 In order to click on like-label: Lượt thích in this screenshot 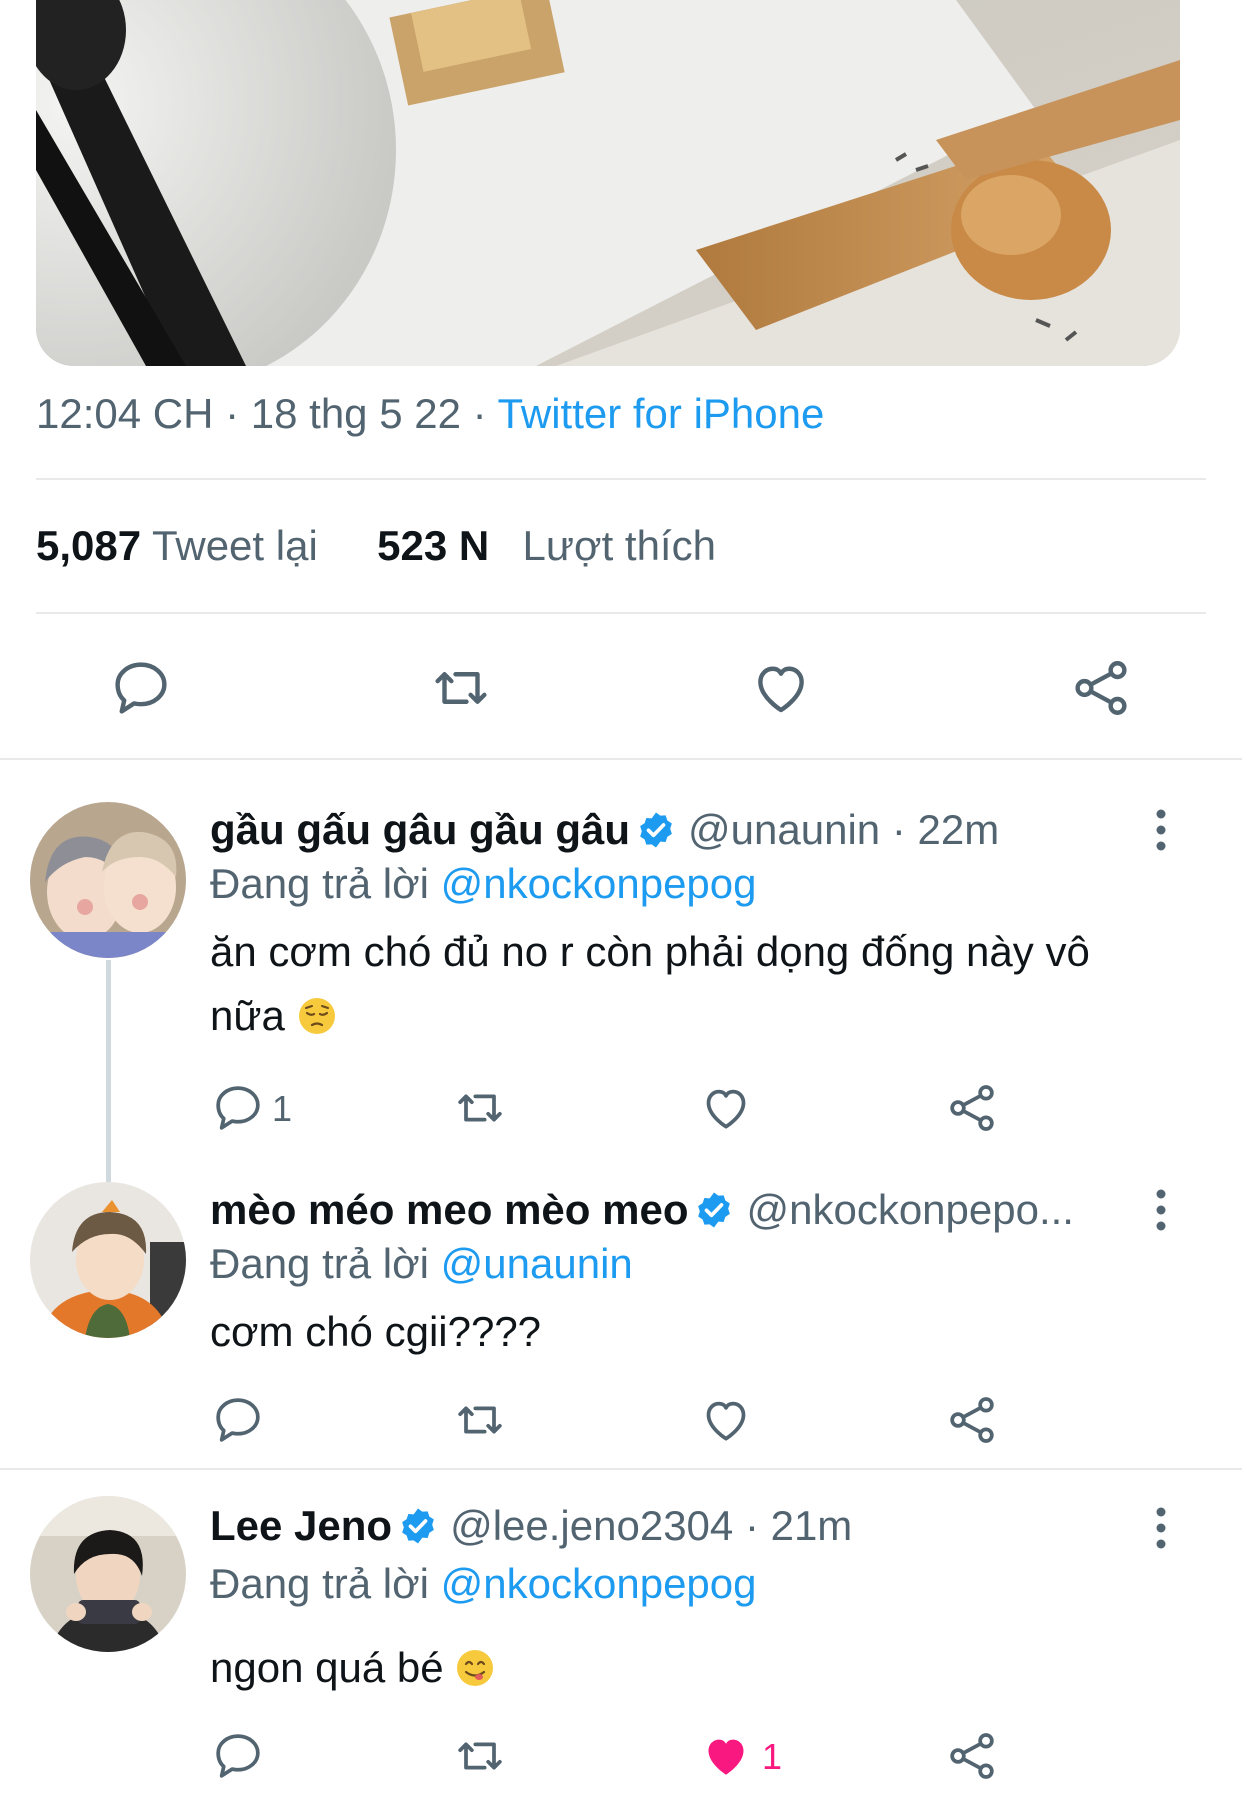, I will do `click(619, 545)`.